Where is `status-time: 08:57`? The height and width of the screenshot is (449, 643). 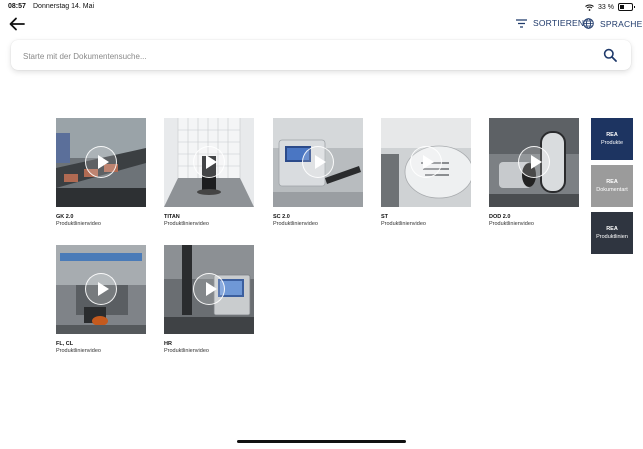 status-time: 08:57 is located at coordinates (17, 6).